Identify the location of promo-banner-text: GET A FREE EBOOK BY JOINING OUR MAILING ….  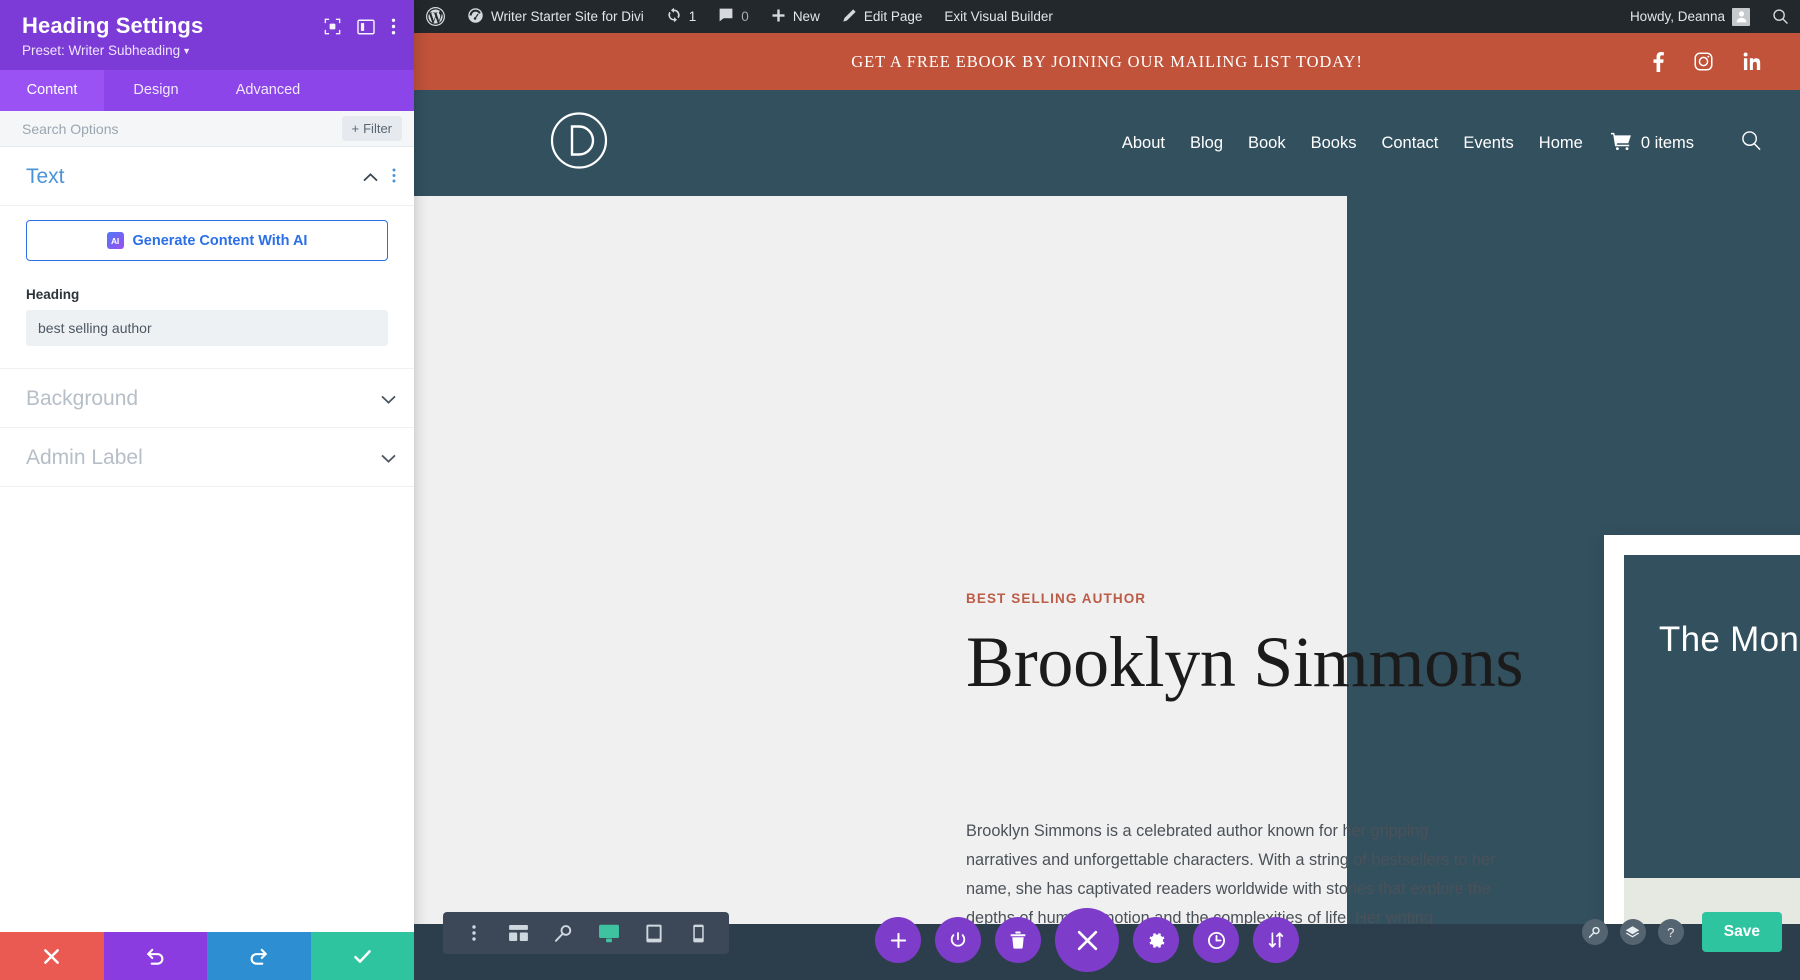
(1107, 61).